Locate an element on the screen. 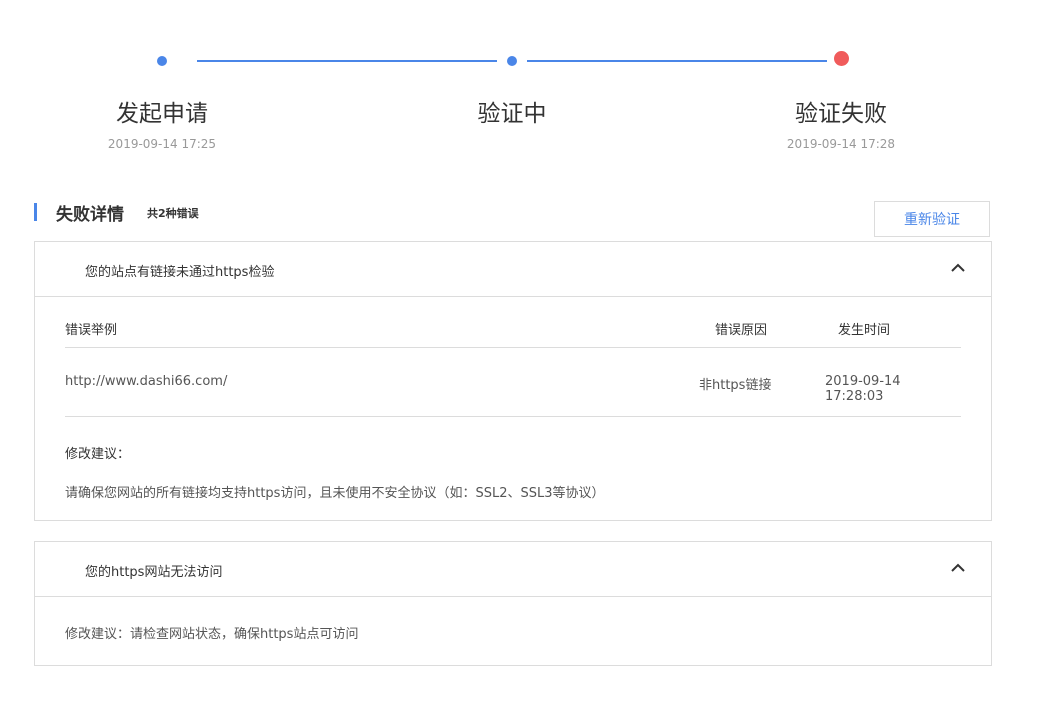 The image size is (1050, 722). error-panel-header: 您的https网站无法访问 is located at coordinates (513, 569).